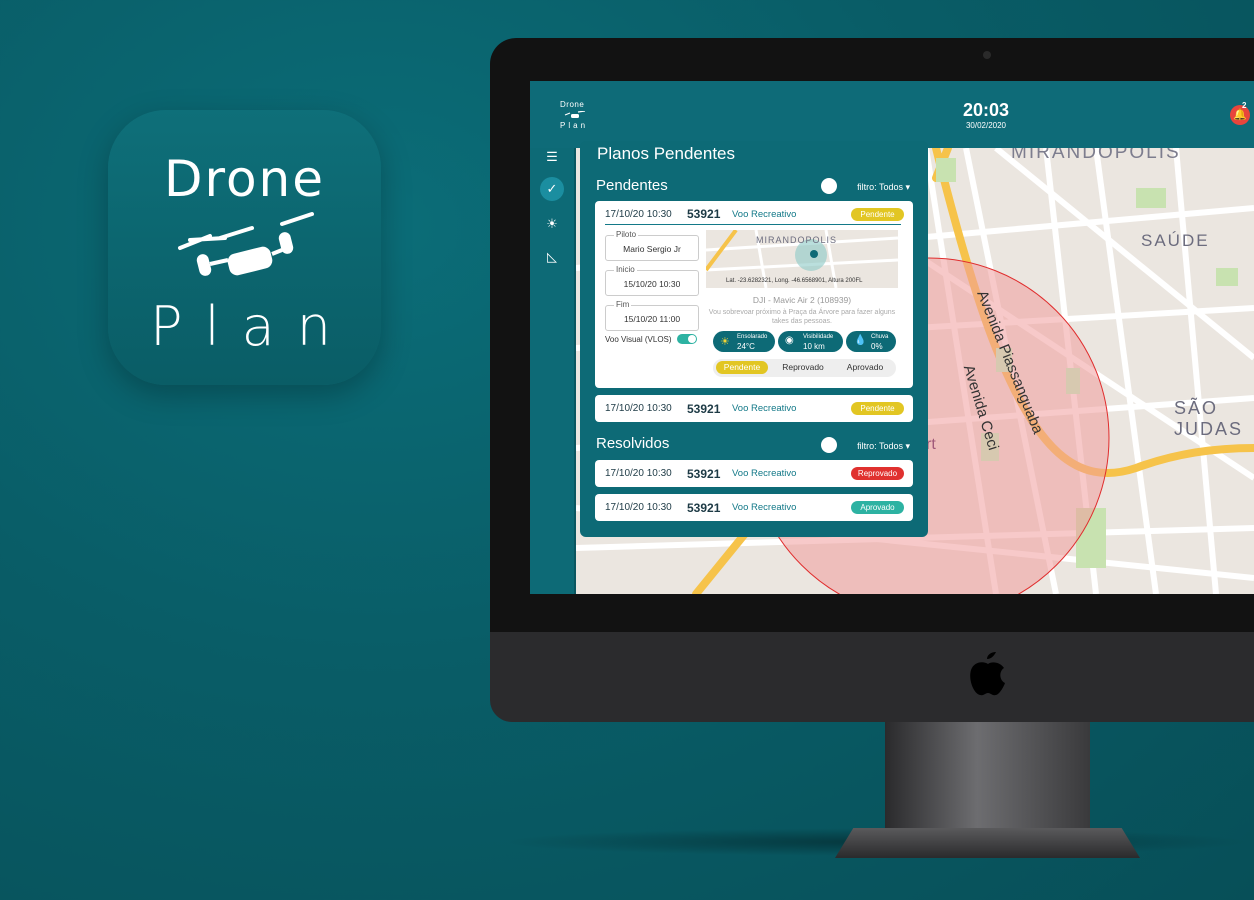 This screenshot has height=900, width=1254. I want to click on pilot-value: Mario Sergio Jr, so click(652, 249).